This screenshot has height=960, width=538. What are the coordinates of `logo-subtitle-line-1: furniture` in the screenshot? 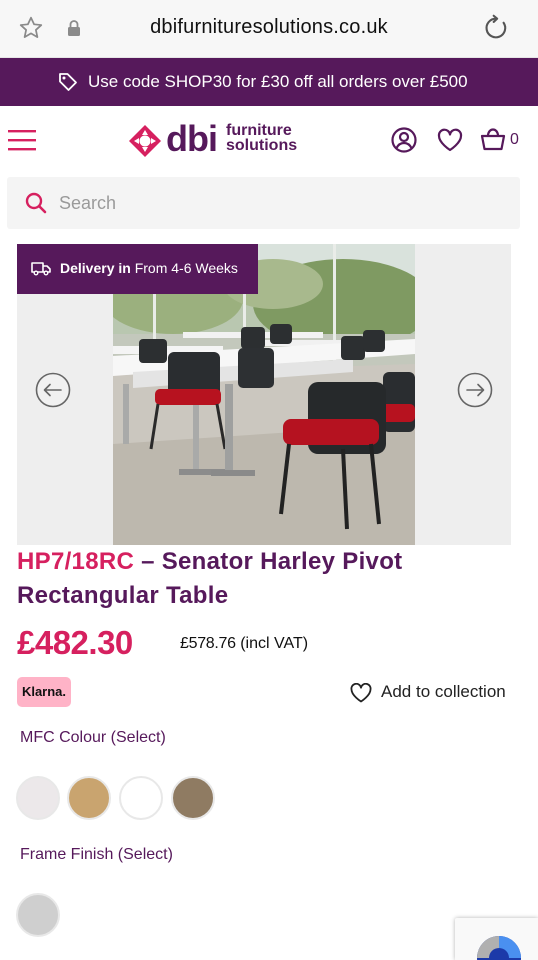 It's located at (259, 130).